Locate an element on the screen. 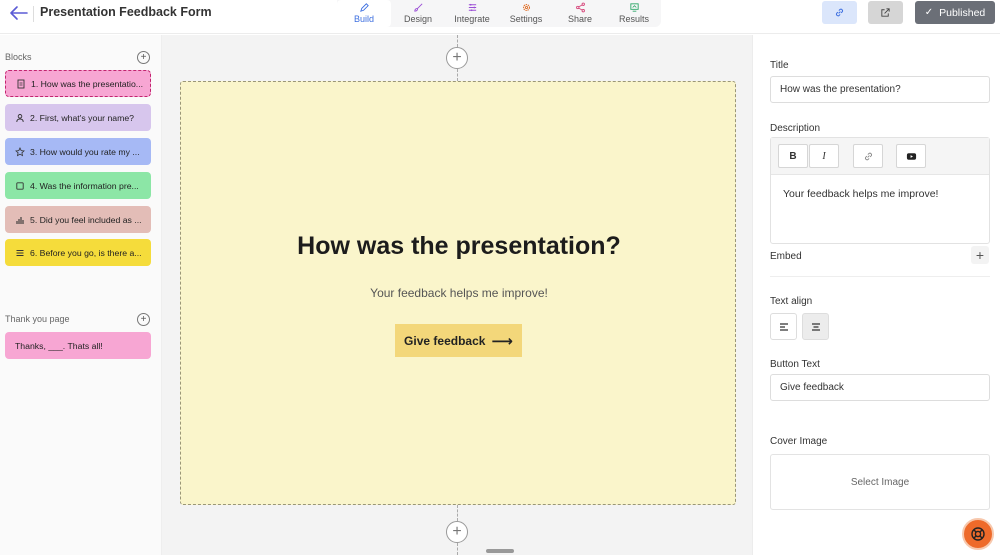 The height and width of the screenshot is (555, 1000). gear-icon is located at coordinates (526, 7).